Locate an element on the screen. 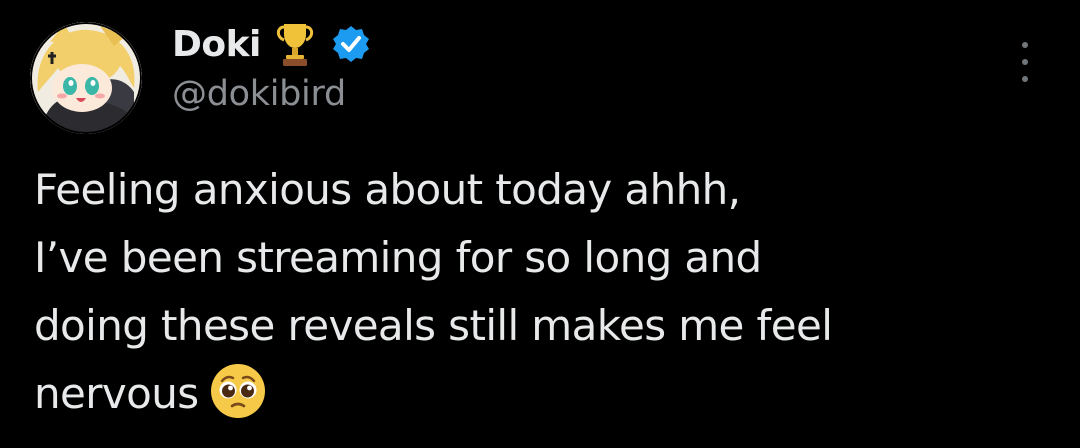 The image size is (1080, 448). display-name: Doki is located at coordinates (216, 44).